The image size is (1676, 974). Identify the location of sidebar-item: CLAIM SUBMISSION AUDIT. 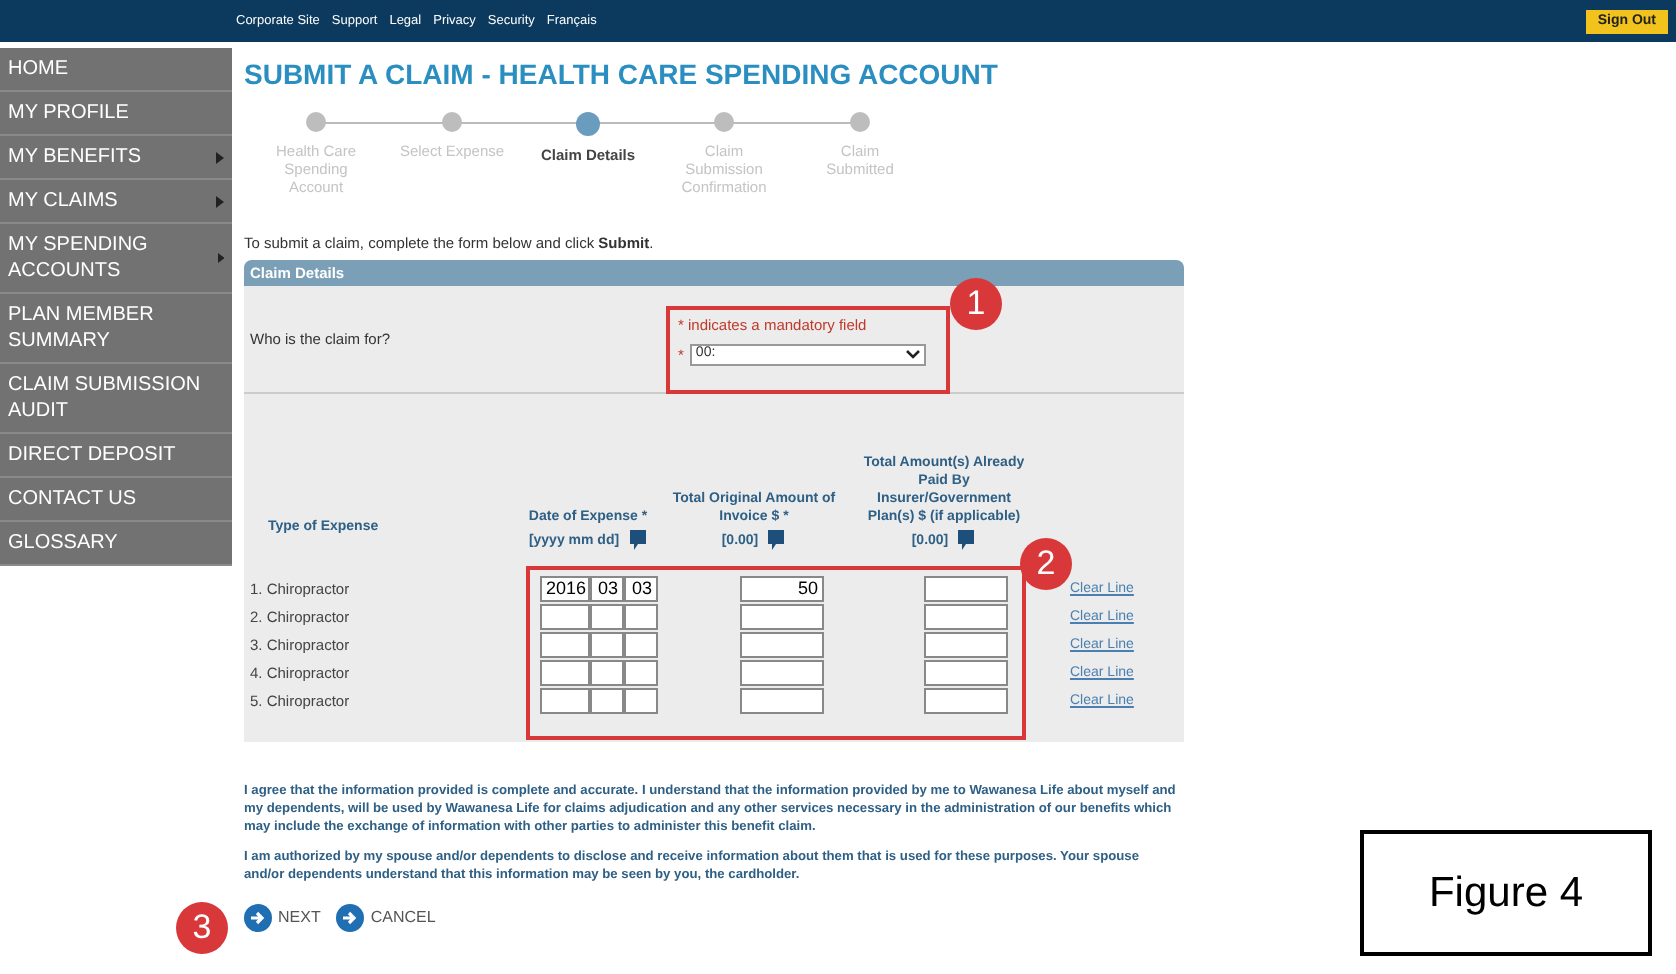
(116, 399).